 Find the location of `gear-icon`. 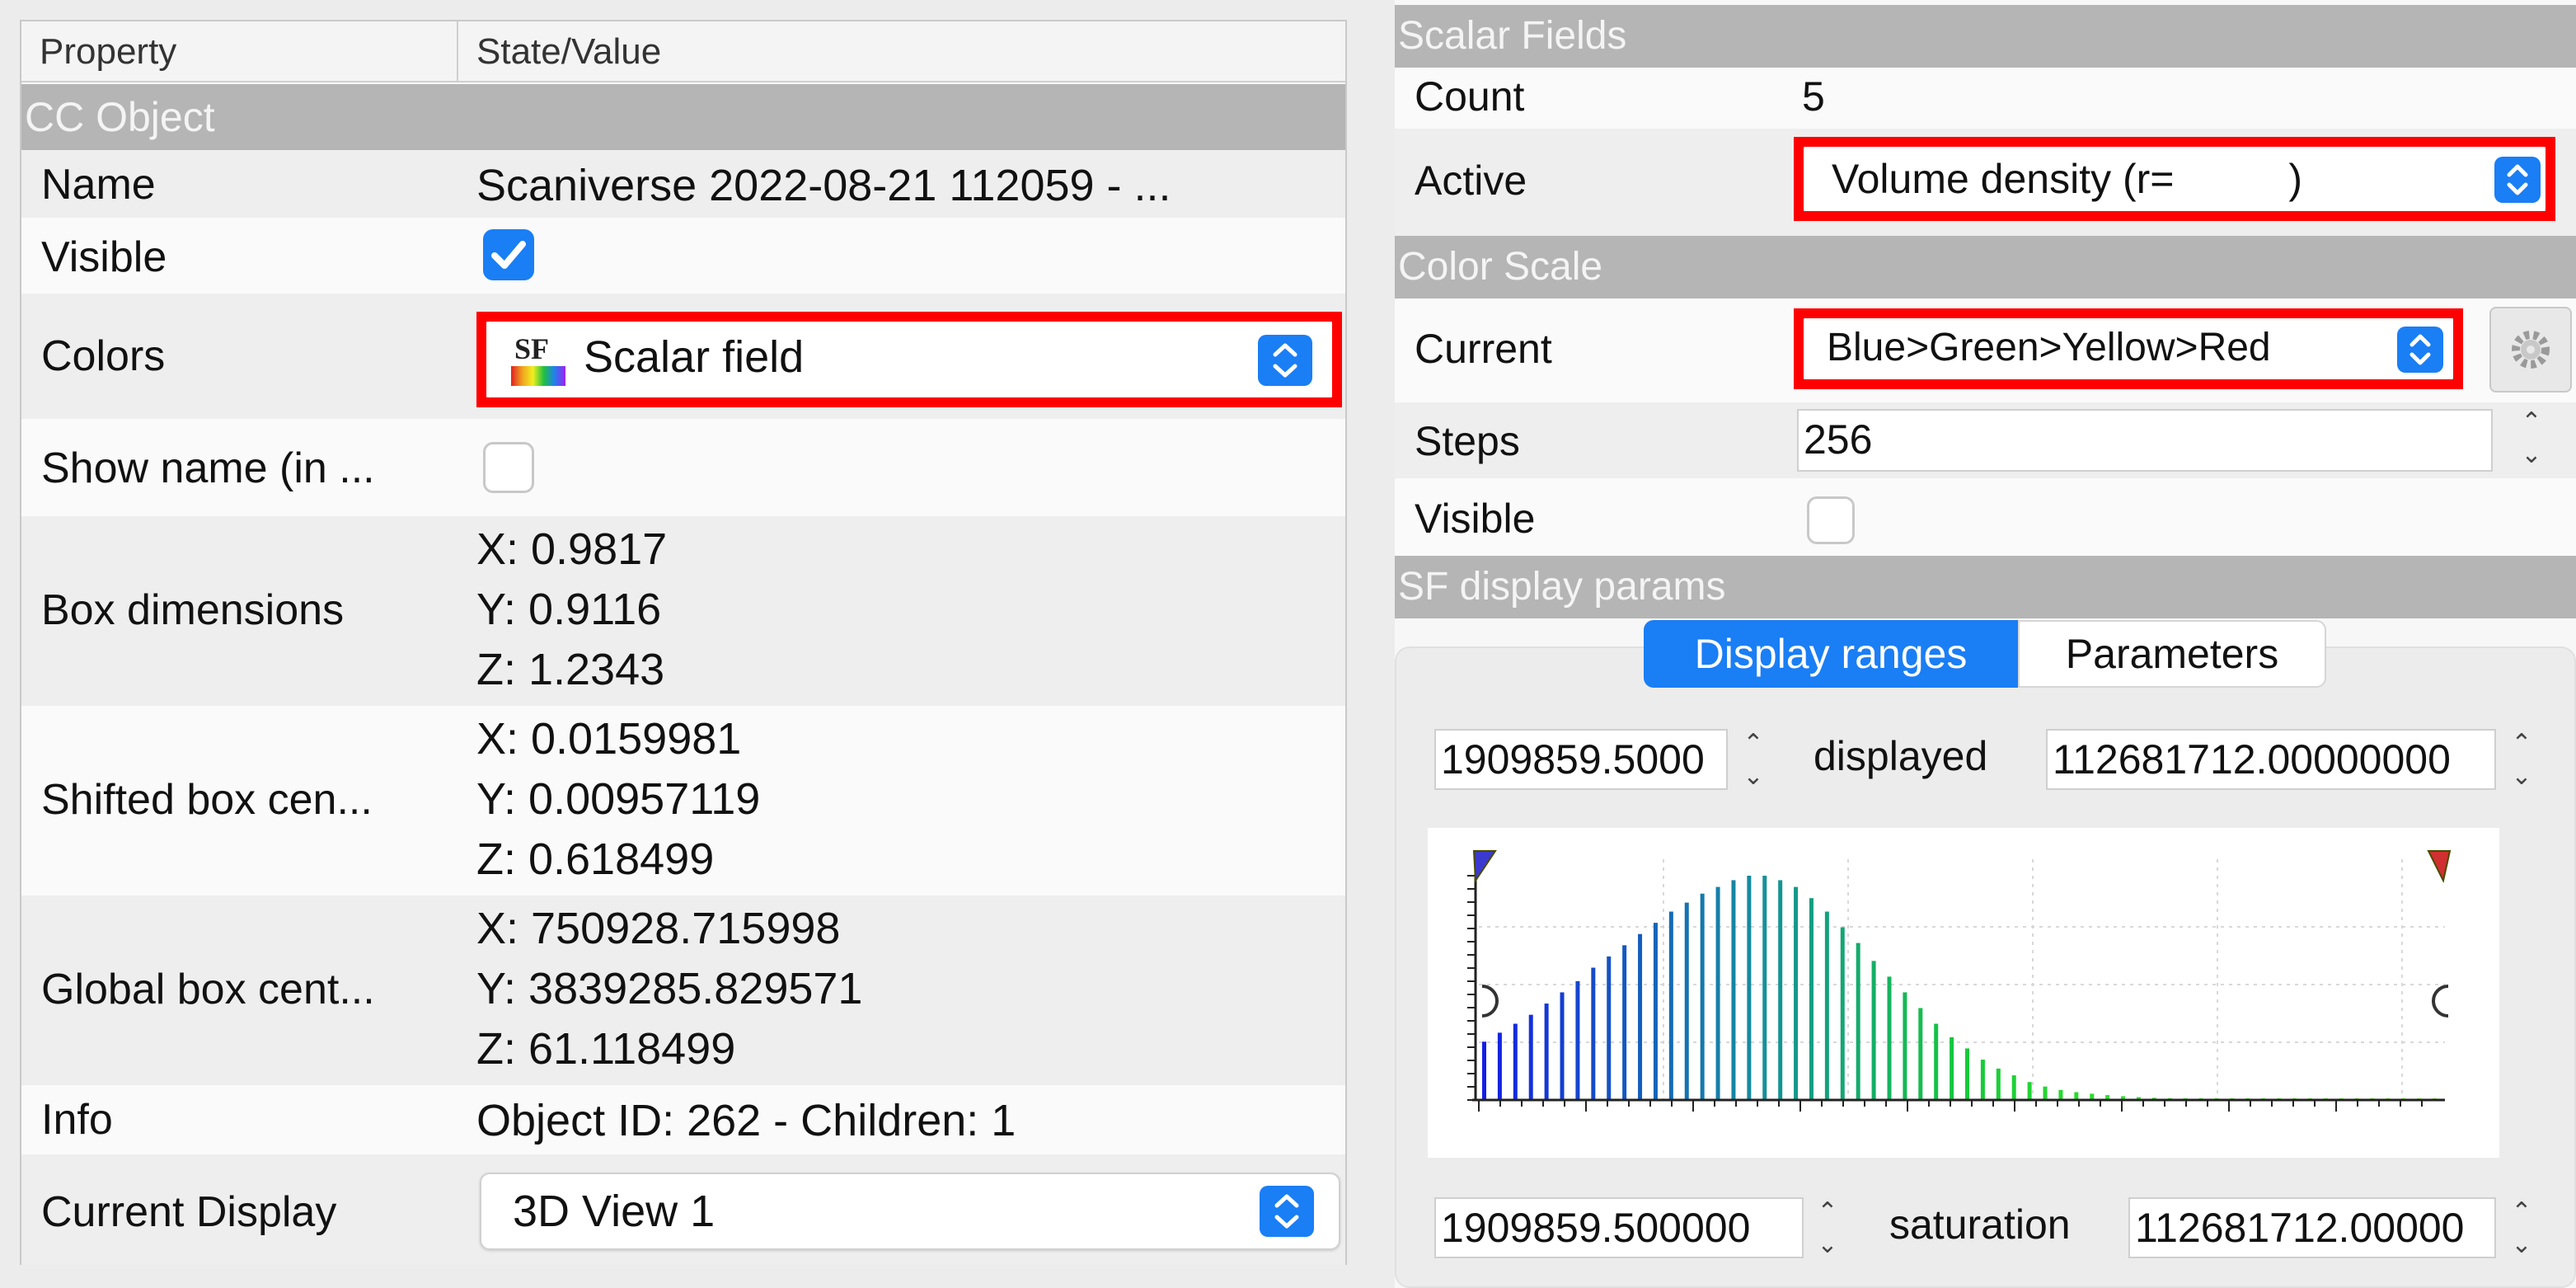

gear-icon is located at coordinates (2531, 350).